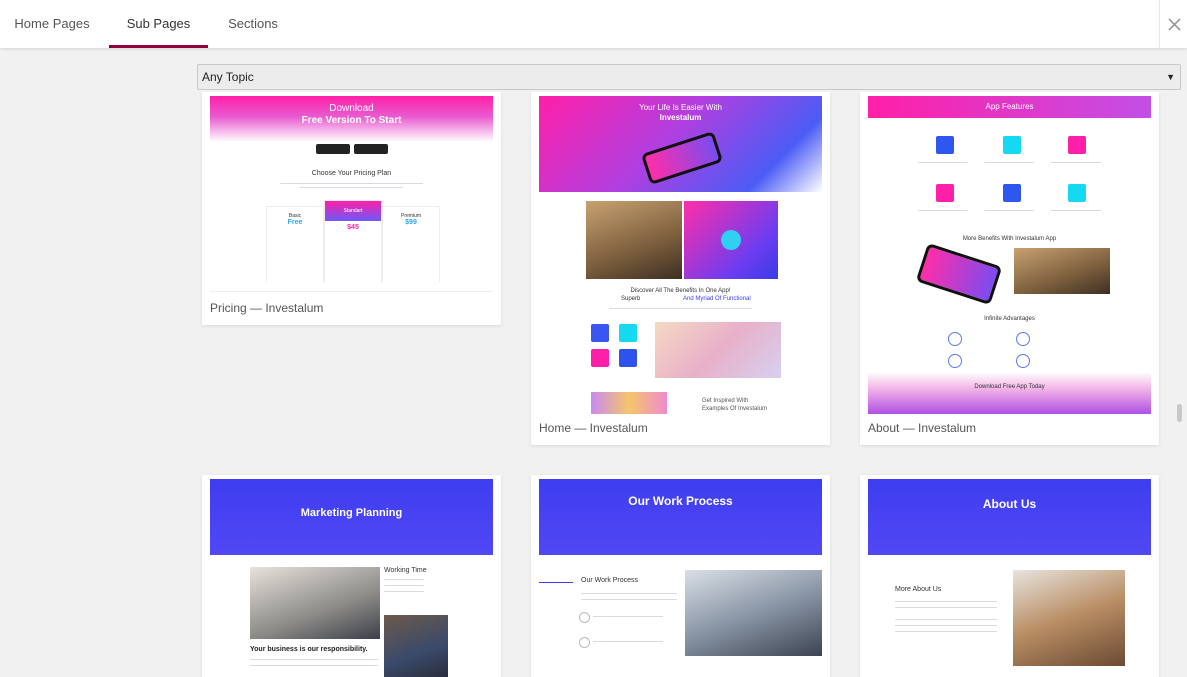 Image resolution: width=1187 pixels, height=677 pixels. Describe the element at coordinates (1009, 387) in the screenshot. I see `download-heading: Download Free App Today` at that location.